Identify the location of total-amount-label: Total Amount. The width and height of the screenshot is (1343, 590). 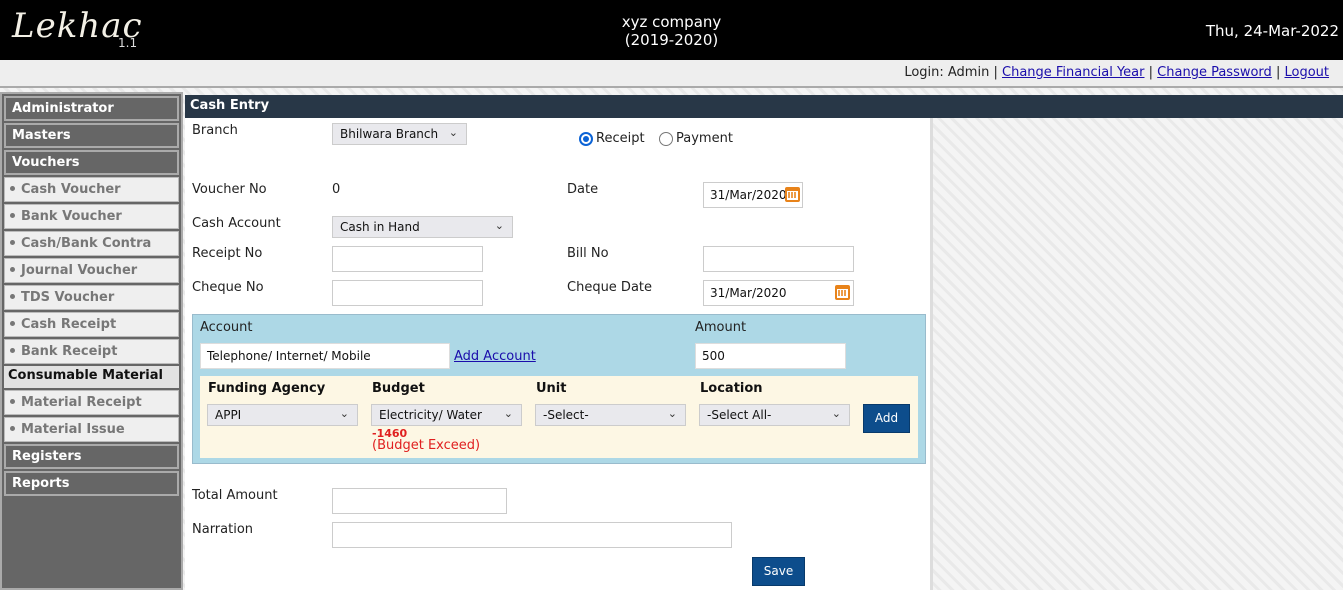
(235, 495).